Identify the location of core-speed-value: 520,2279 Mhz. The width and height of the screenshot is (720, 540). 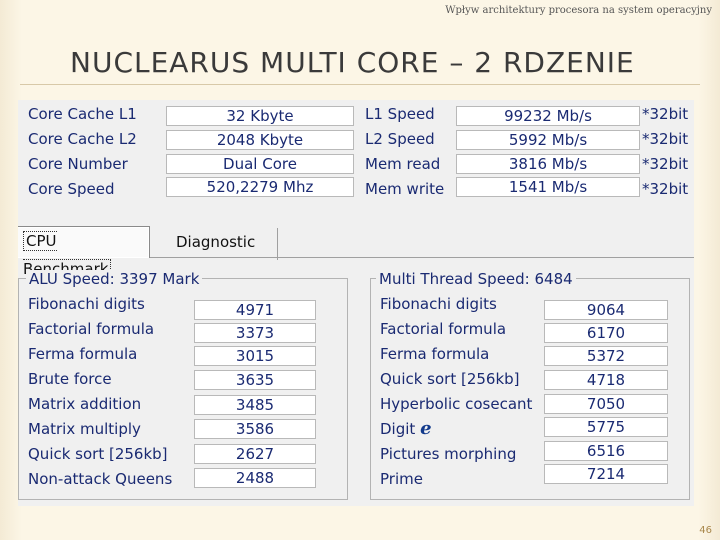
(260, 187).